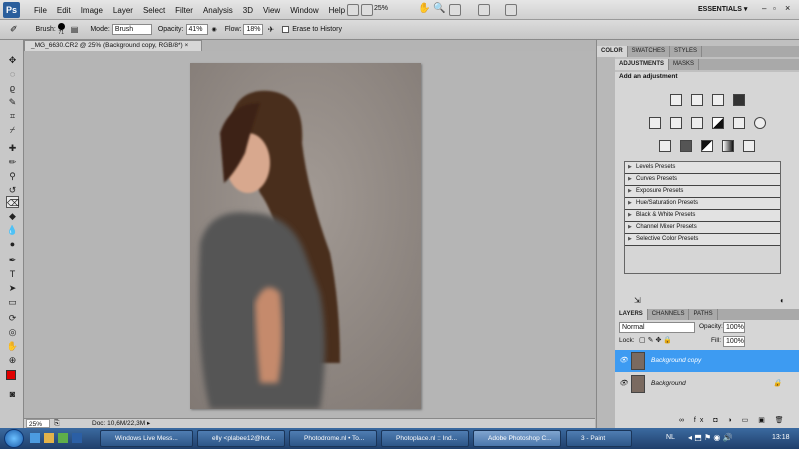  Describe the element at coordinates (642, 64) in the screenshot. I see `tab-adjustments: ADJUSTMENTS` at that location.